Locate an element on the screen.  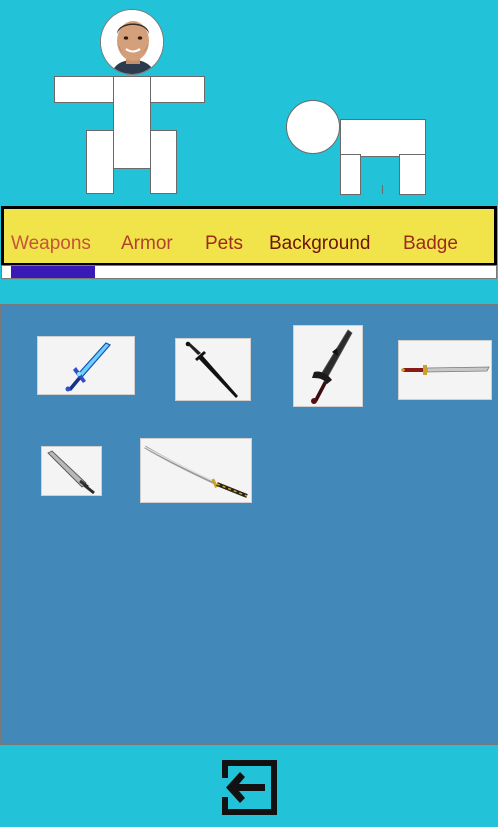
weapon-item-katana-red-hilt is located at coordinates (445, 370).